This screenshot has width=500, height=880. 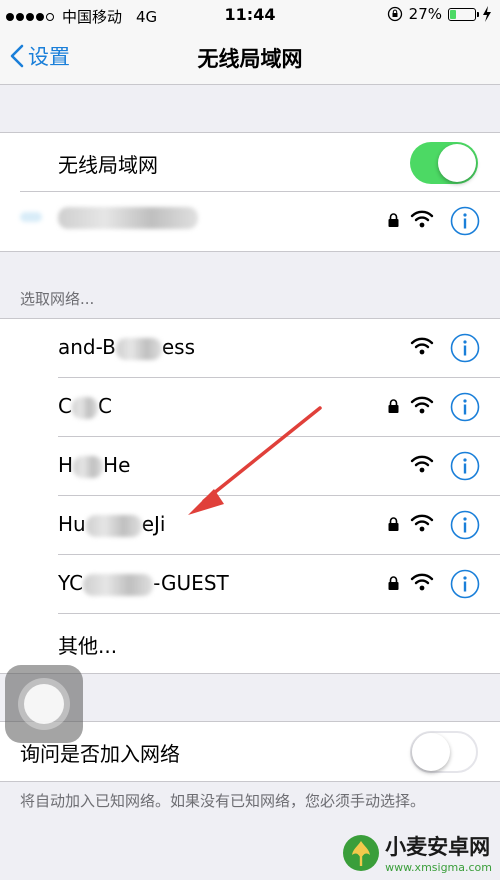 I want to click on network-name-suffix: C, so click(x=104, y=406).